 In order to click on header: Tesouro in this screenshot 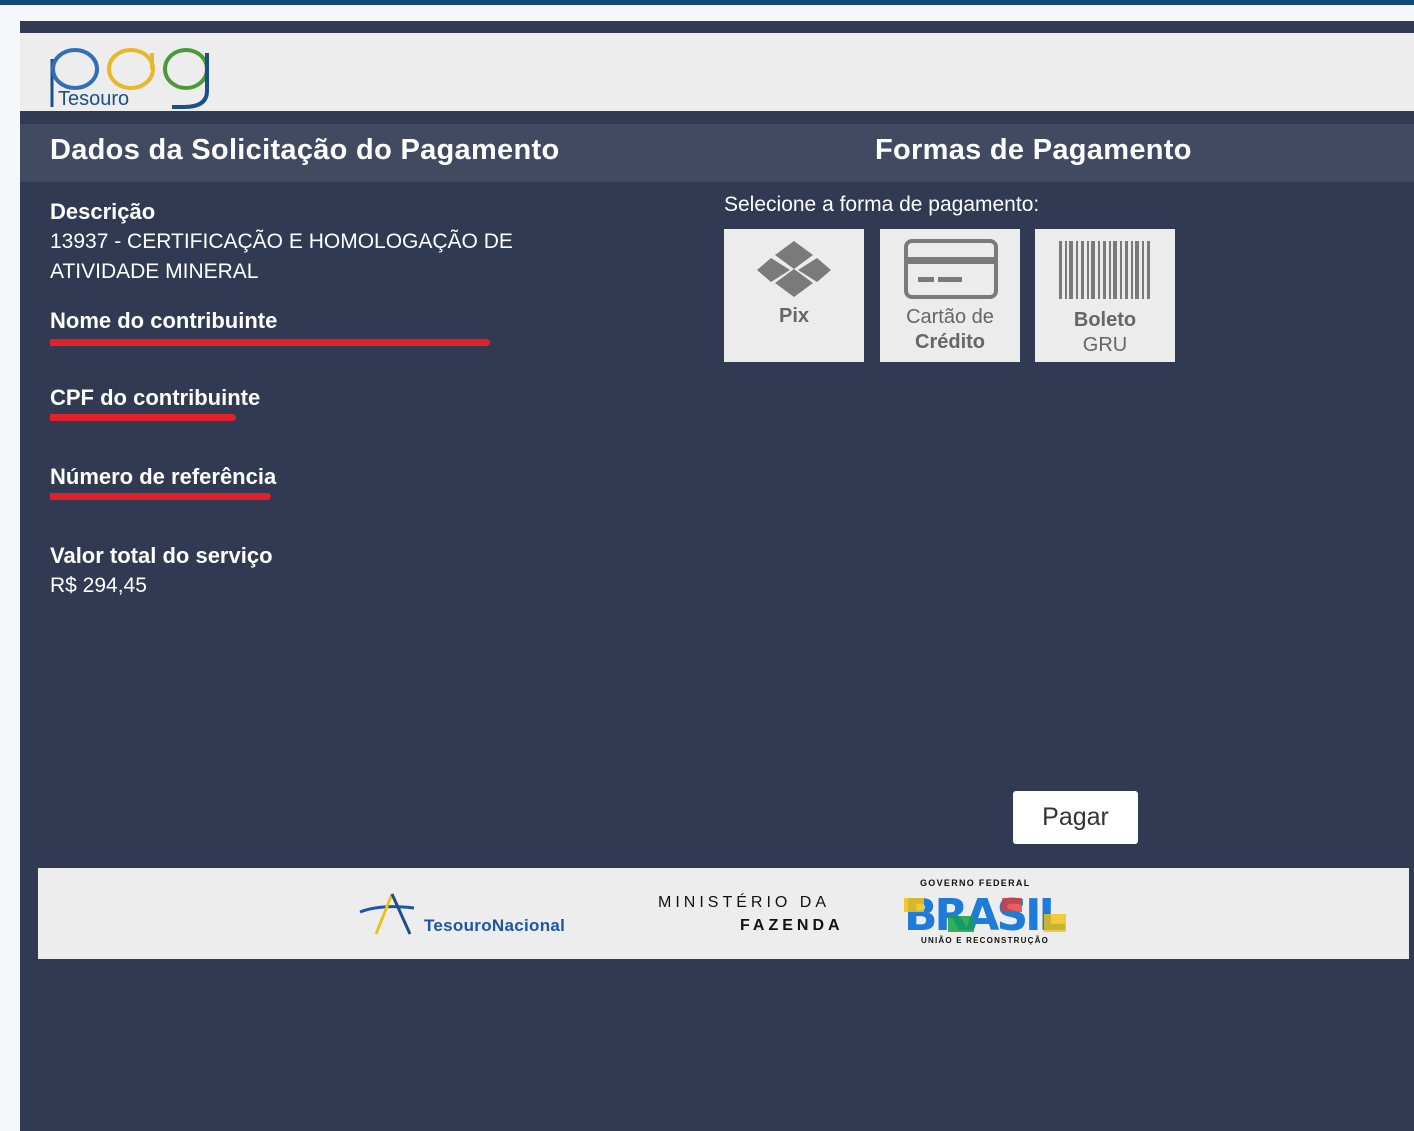, I will do `click(717, 72)`.